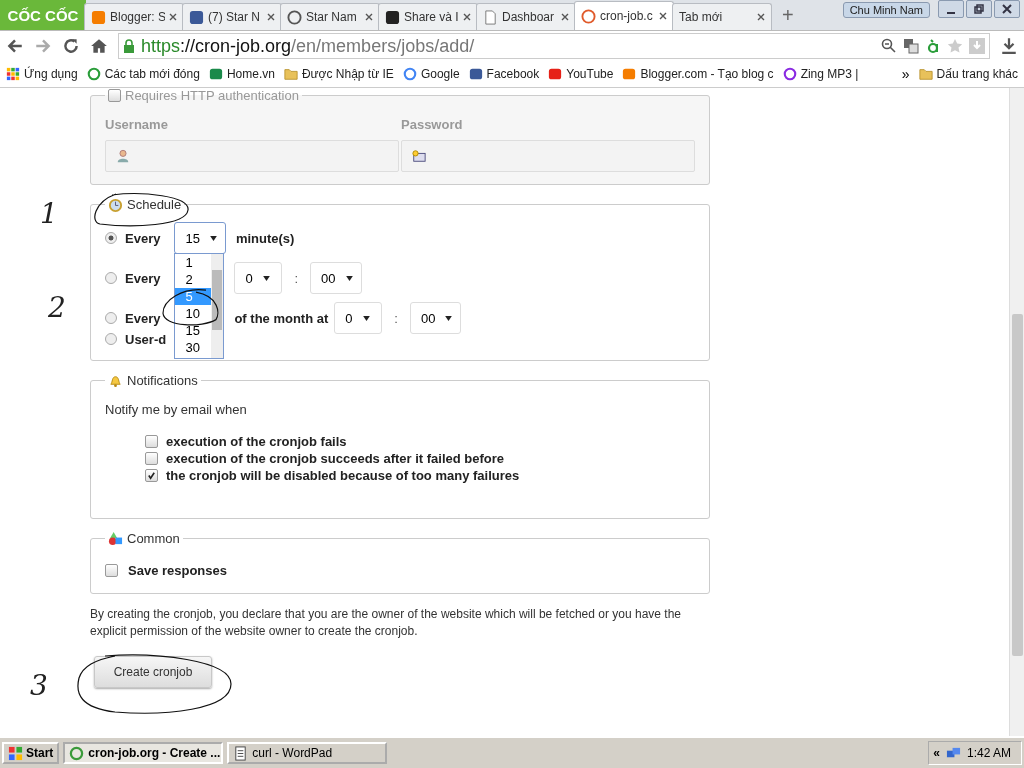 Image resolution: width=1024 pixels, height=768 pixels. What do you see at coordinates (281, 318) in the screenshot?
I see `option-label: of the month at` at bounding box center [281, 318].